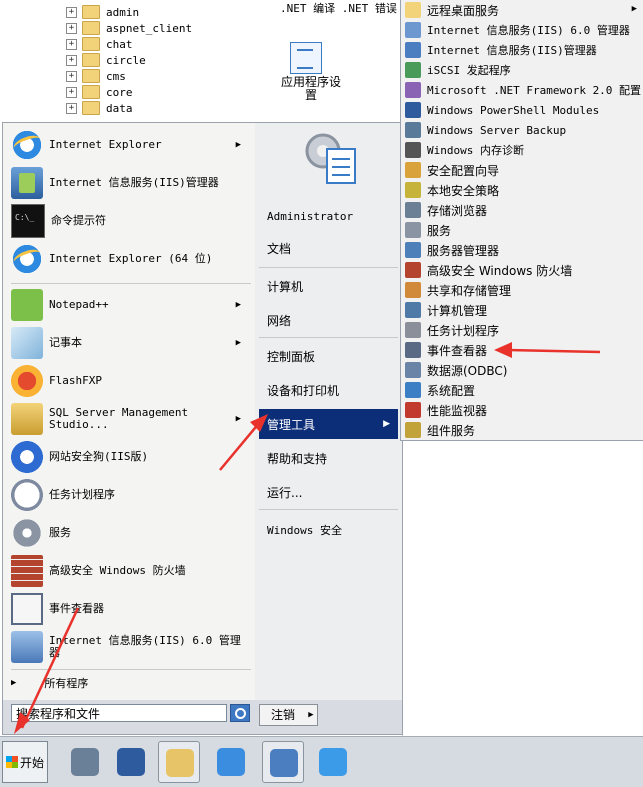 This screenshot has height=787, width=643. Describe the element at coordinates (522, 150) in the screenshot. I see `admin-tool-item: Windows 内存诊断` at that location.